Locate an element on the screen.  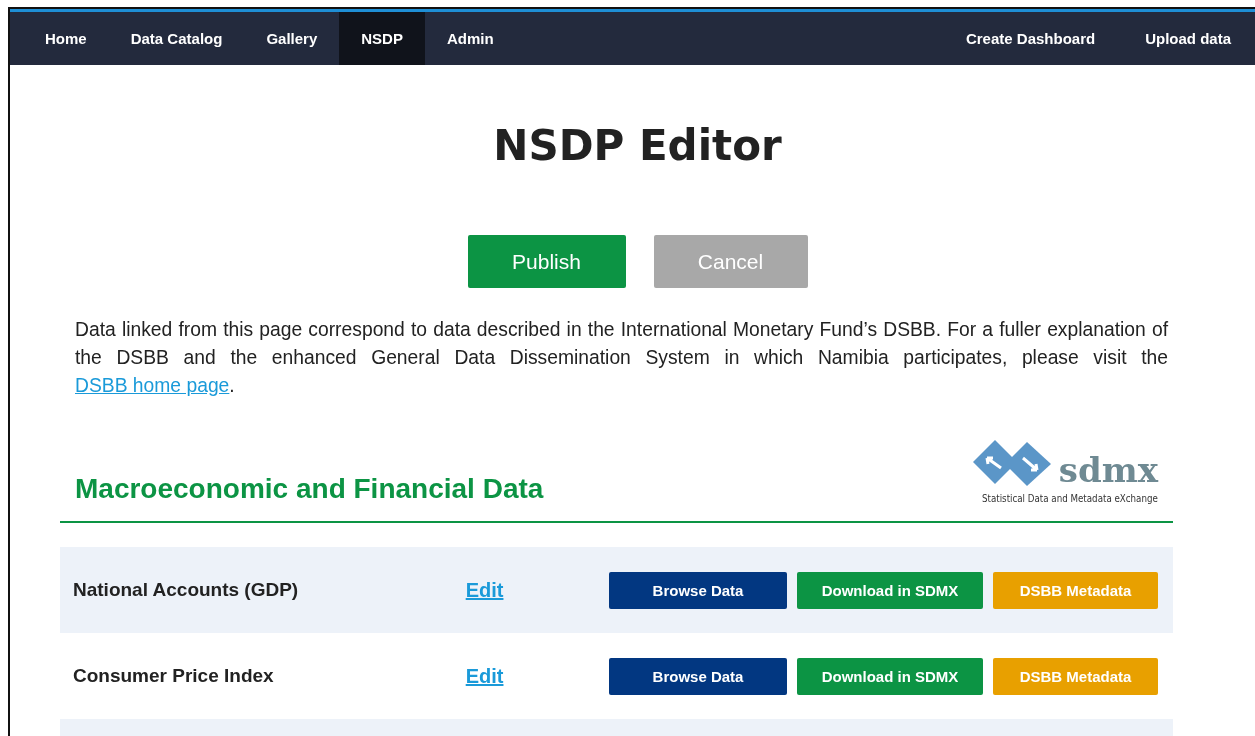
nav-tab: Upload data is located at coordinates (1187, 38).